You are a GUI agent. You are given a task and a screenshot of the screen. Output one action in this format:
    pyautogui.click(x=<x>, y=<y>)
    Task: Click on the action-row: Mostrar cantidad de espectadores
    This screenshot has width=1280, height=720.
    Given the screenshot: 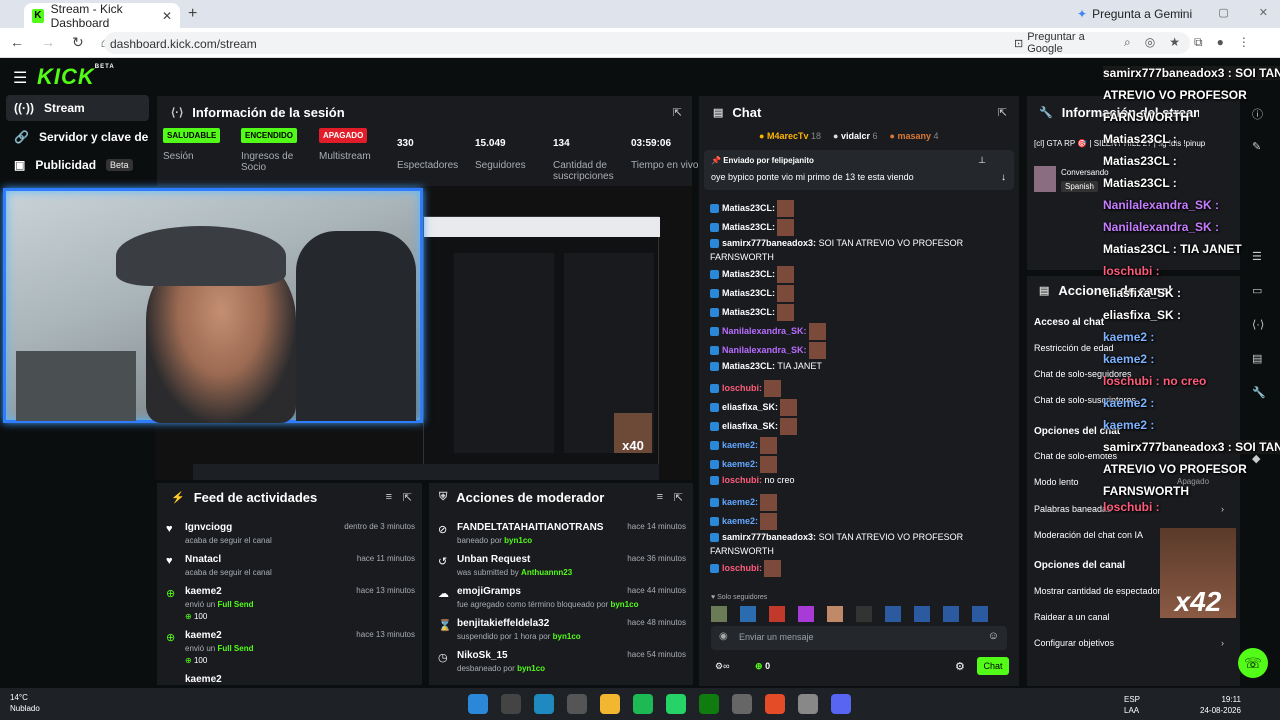 What is the action you would take?
    pyautogui.click(x=1102, y=591)
    